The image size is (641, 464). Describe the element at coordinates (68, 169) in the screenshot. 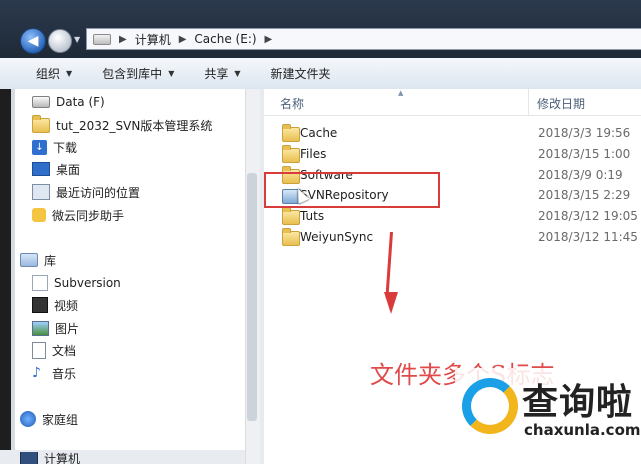

I see `nav-item-label: 桌面` at that location.